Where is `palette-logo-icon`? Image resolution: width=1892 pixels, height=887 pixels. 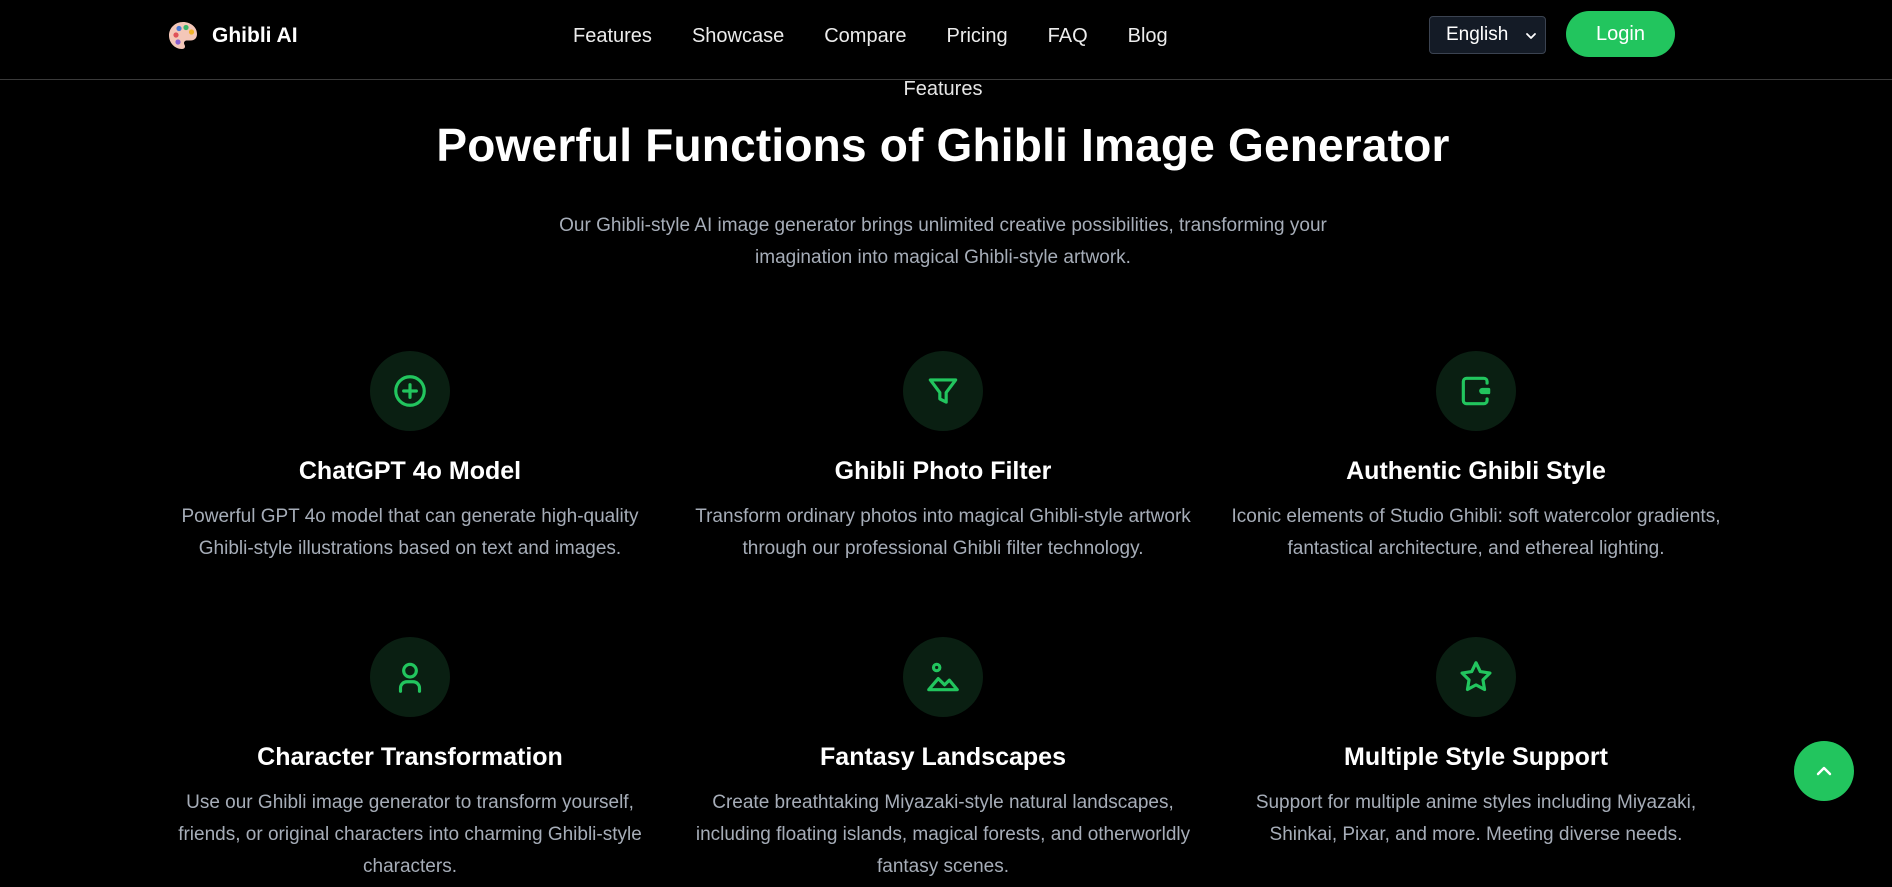
palette-logo-icon is located at coordinates (183, 35).